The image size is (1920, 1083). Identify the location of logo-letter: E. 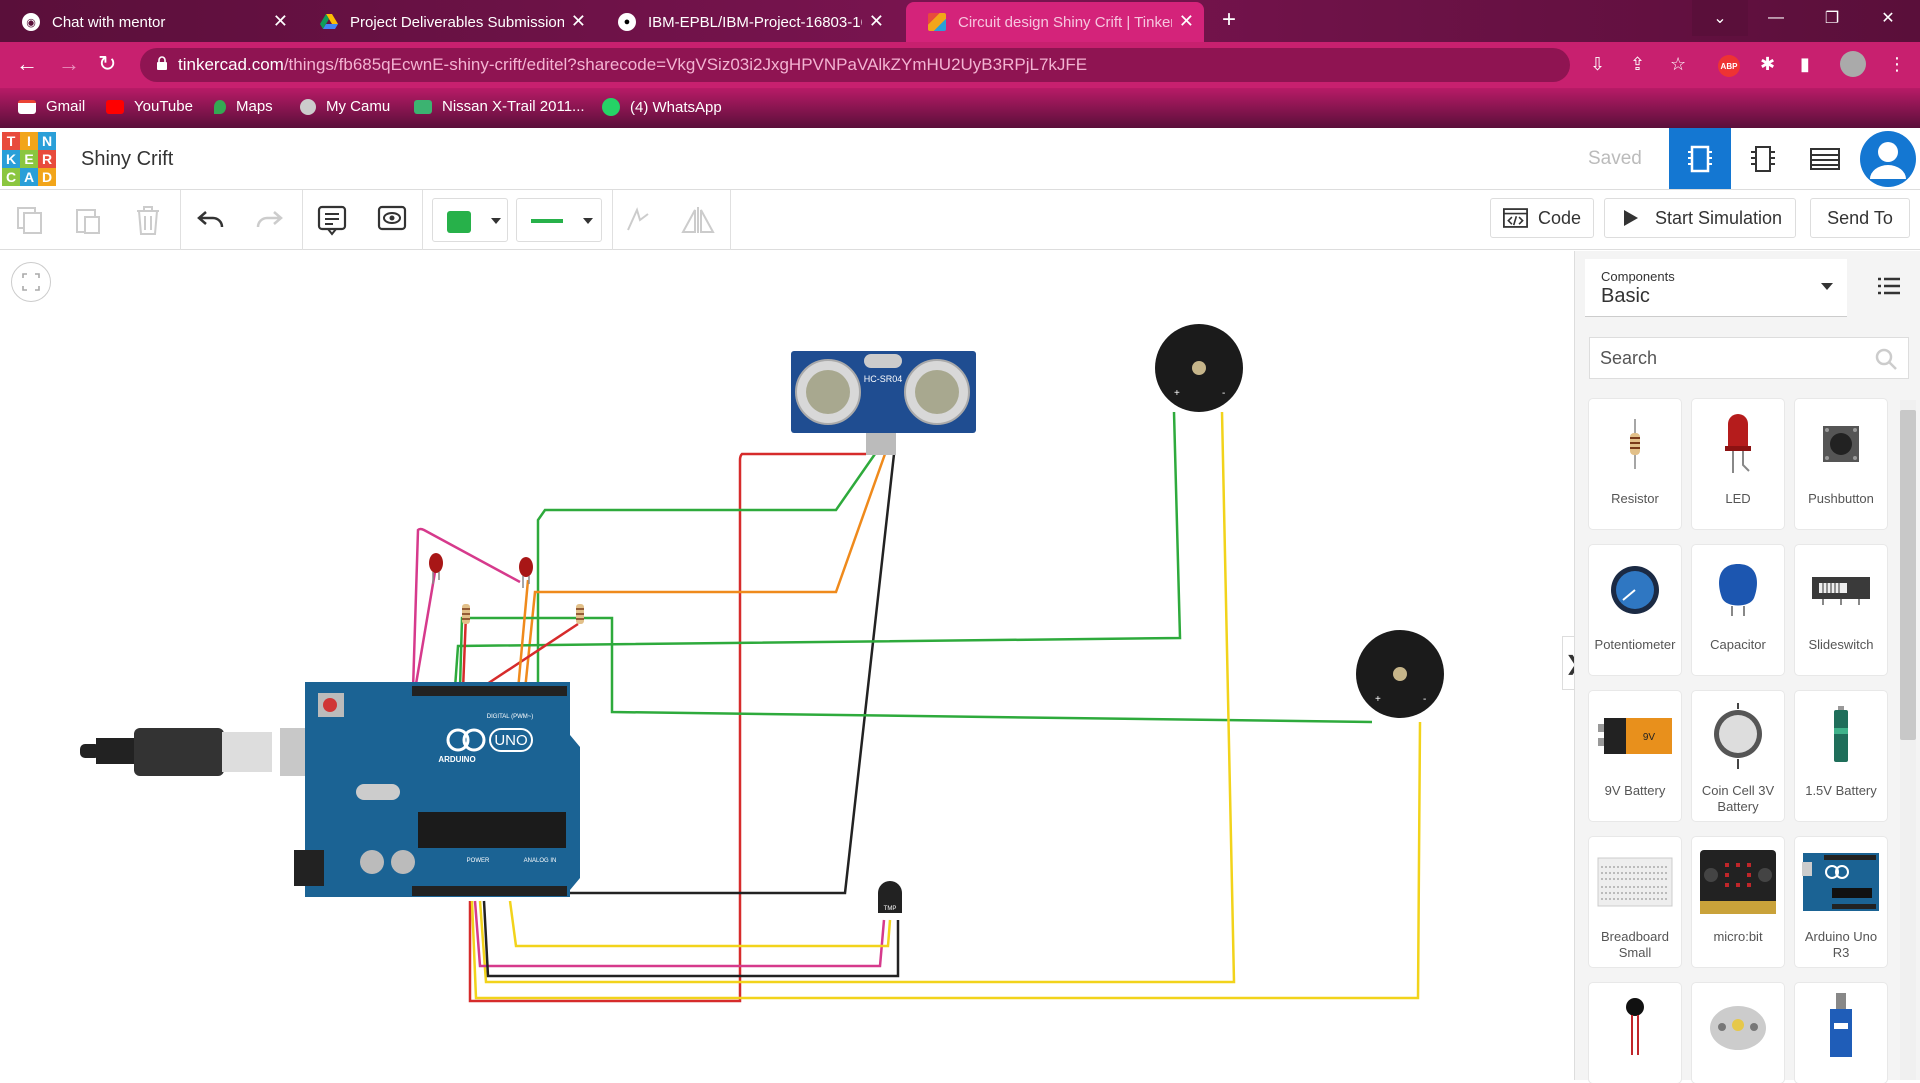
(29, 159).